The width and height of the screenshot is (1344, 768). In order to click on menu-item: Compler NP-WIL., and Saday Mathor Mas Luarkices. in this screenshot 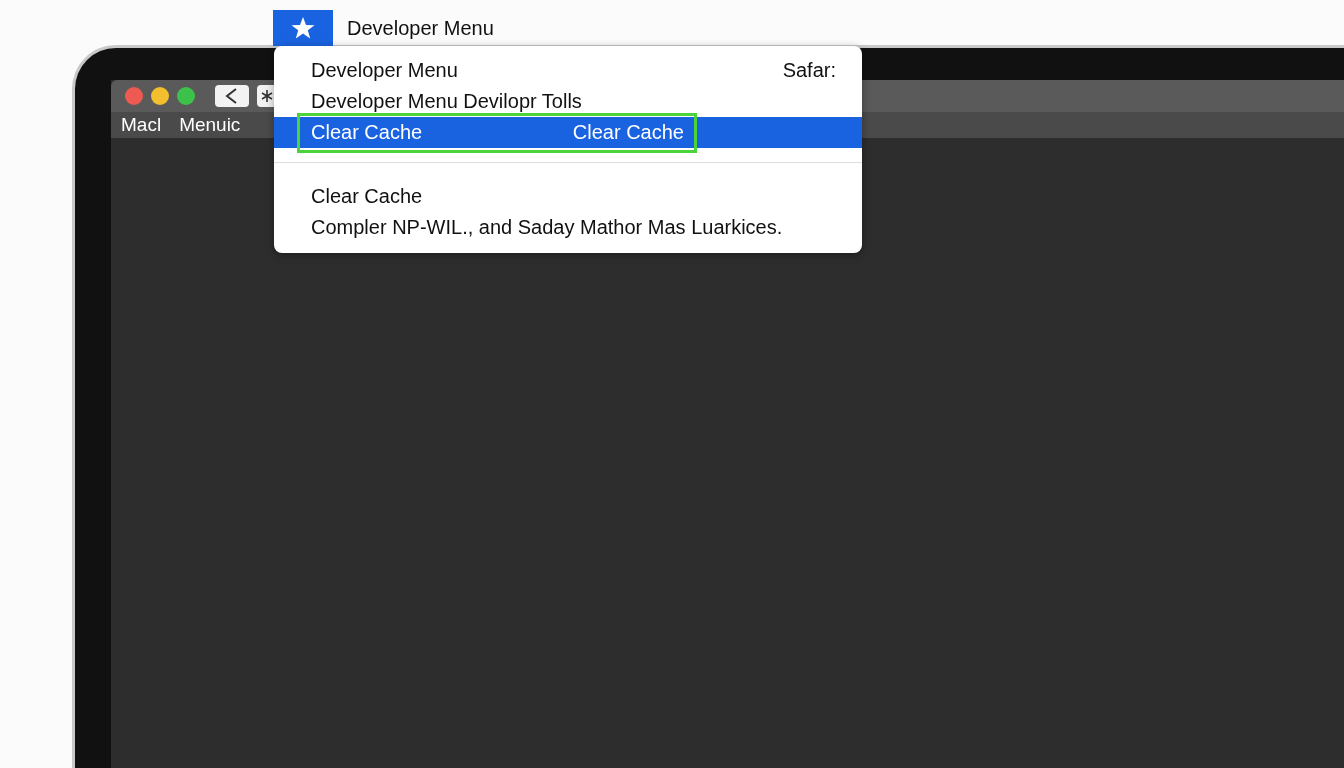, I will do `click(568, 227)`.